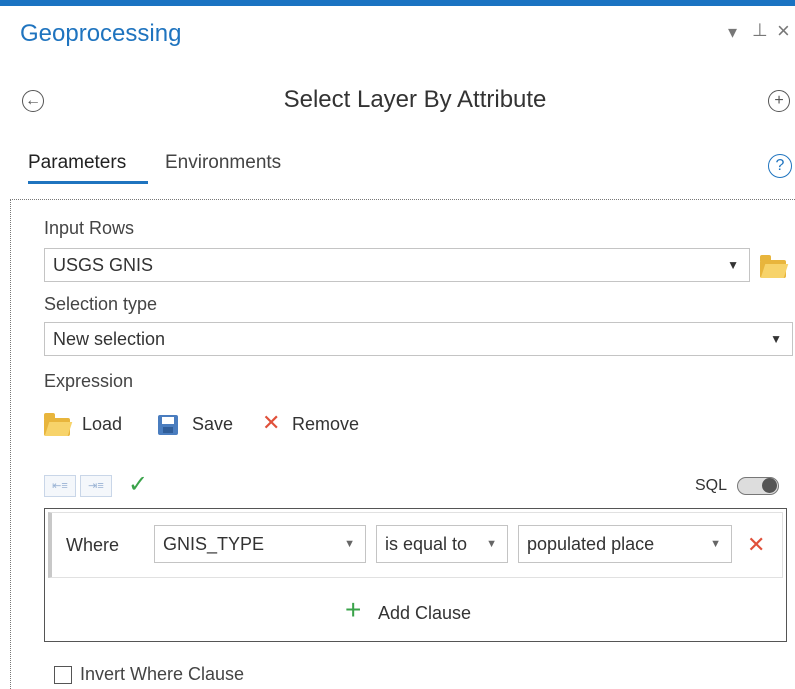 Image resolution: width=795 pixels, height=689 pixels. What do you see at coordinates (758, 486) in the screenshot?
I see `sql-toggle` at bounding box center [758, 486].